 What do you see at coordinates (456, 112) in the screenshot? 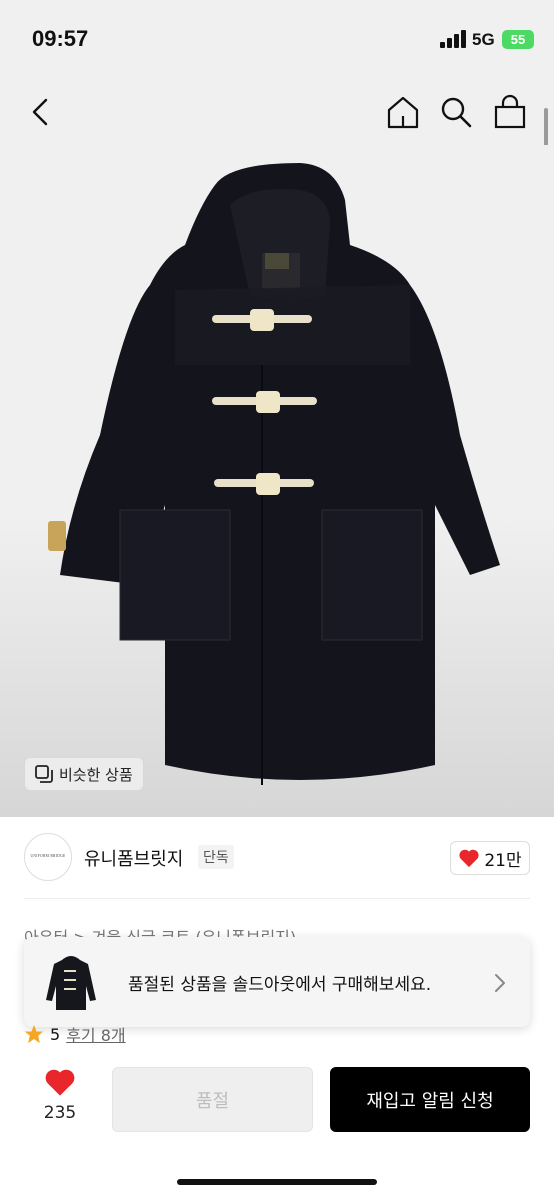
I see `search-icon` at bounding box center [456, 112].